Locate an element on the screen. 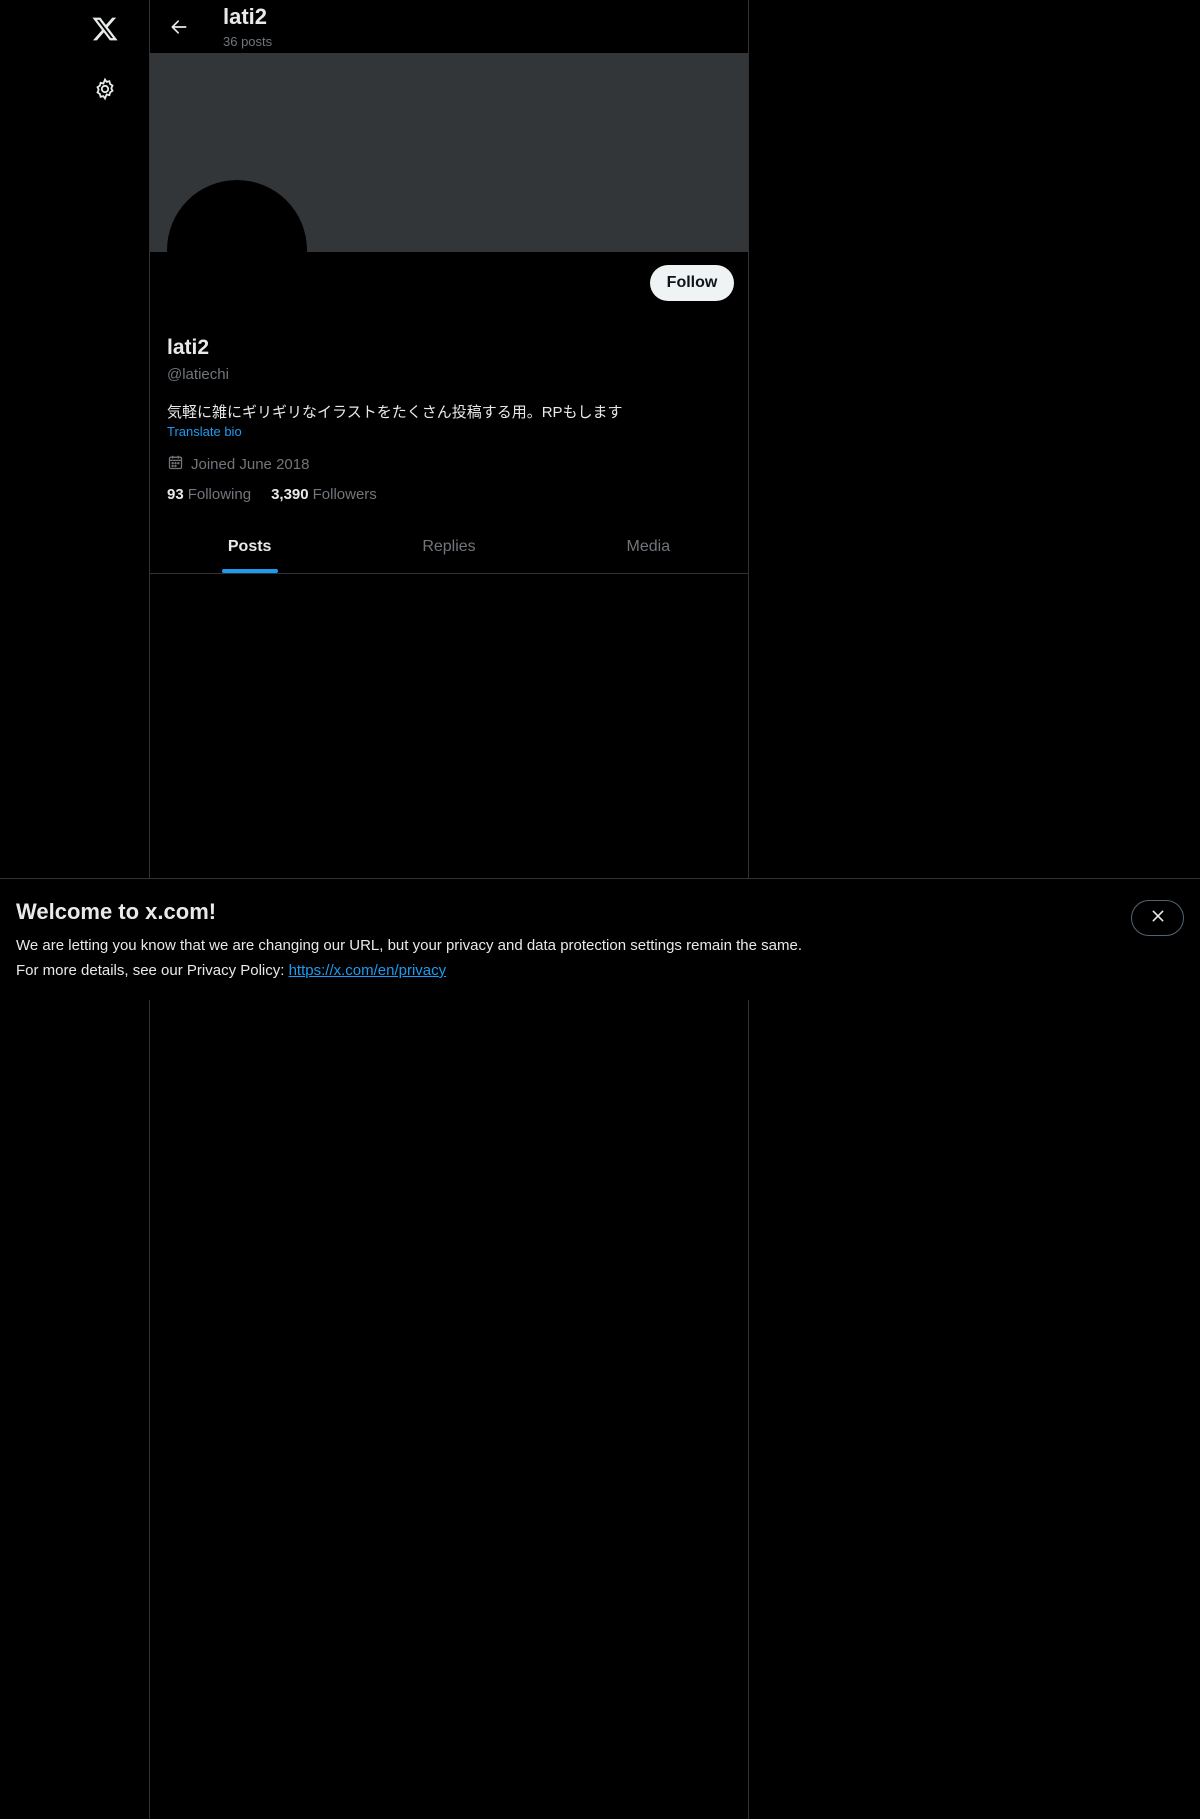 This screenshot has width=1200, height=1819. following-link: 93 Following is located at coordinates (209, 494).